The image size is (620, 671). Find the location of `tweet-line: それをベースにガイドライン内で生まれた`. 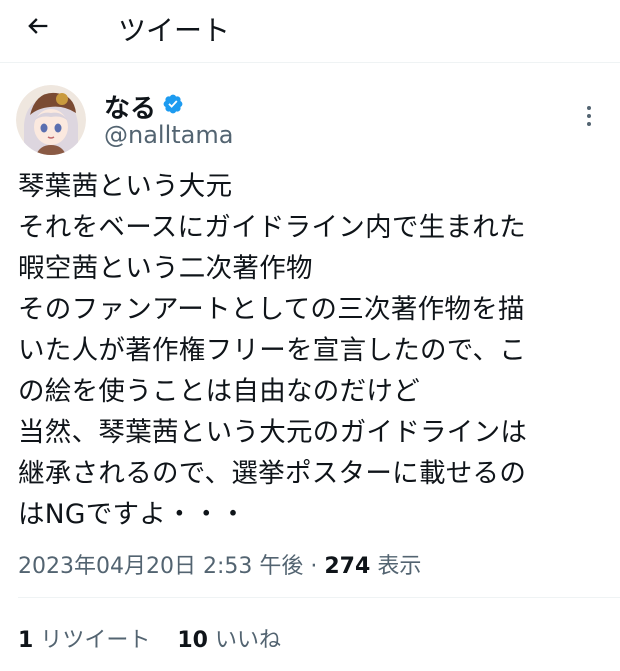

tweet-line: それをベースにガイドライン内で生まれた is located at coordinates (272, 227).